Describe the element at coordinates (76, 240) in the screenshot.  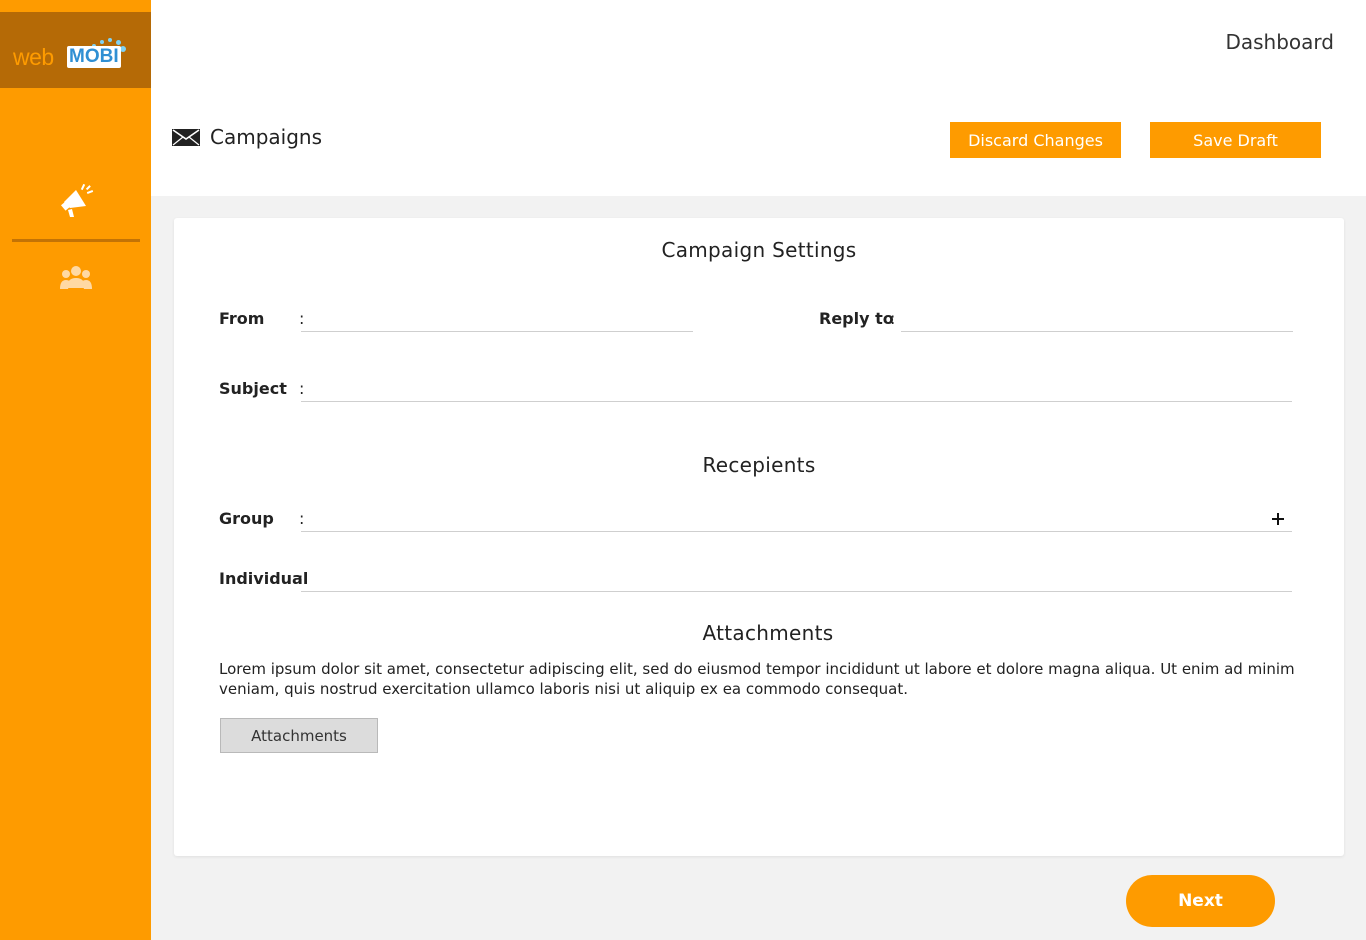
I see `sidebar-divider` at that location.